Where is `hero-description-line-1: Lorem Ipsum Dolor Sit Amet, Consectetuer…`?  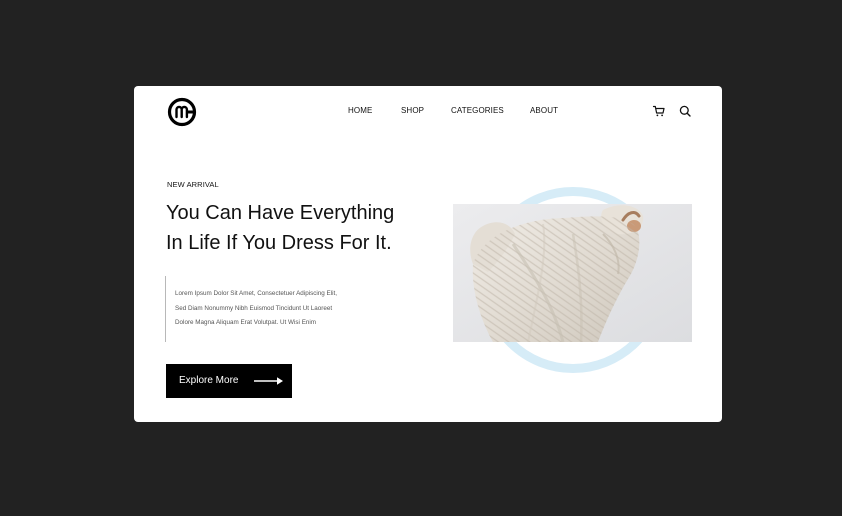 hero-description-line-1: Lorem Ipsum Dolor Sit Amet, Consectetuer… is located at coordinates (256, 293).